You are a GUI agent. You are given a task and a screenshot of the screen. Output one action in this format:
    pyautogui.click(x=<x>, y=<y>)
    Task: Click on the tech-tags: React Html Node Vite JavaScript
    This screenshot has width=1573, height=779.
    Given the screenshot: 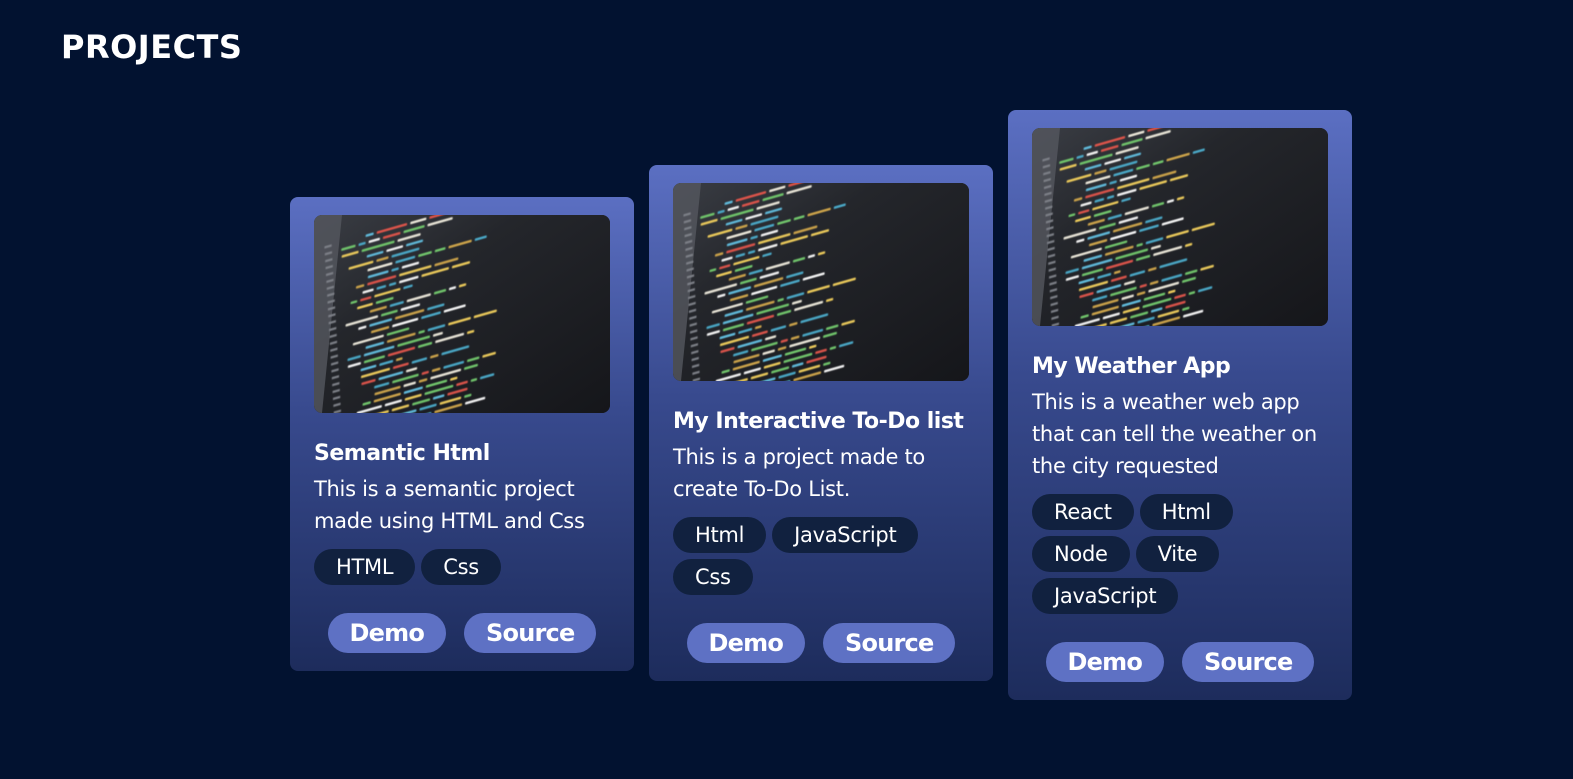 What is the action you would take?
    pyautogui.click(x=1180, y=554)
    